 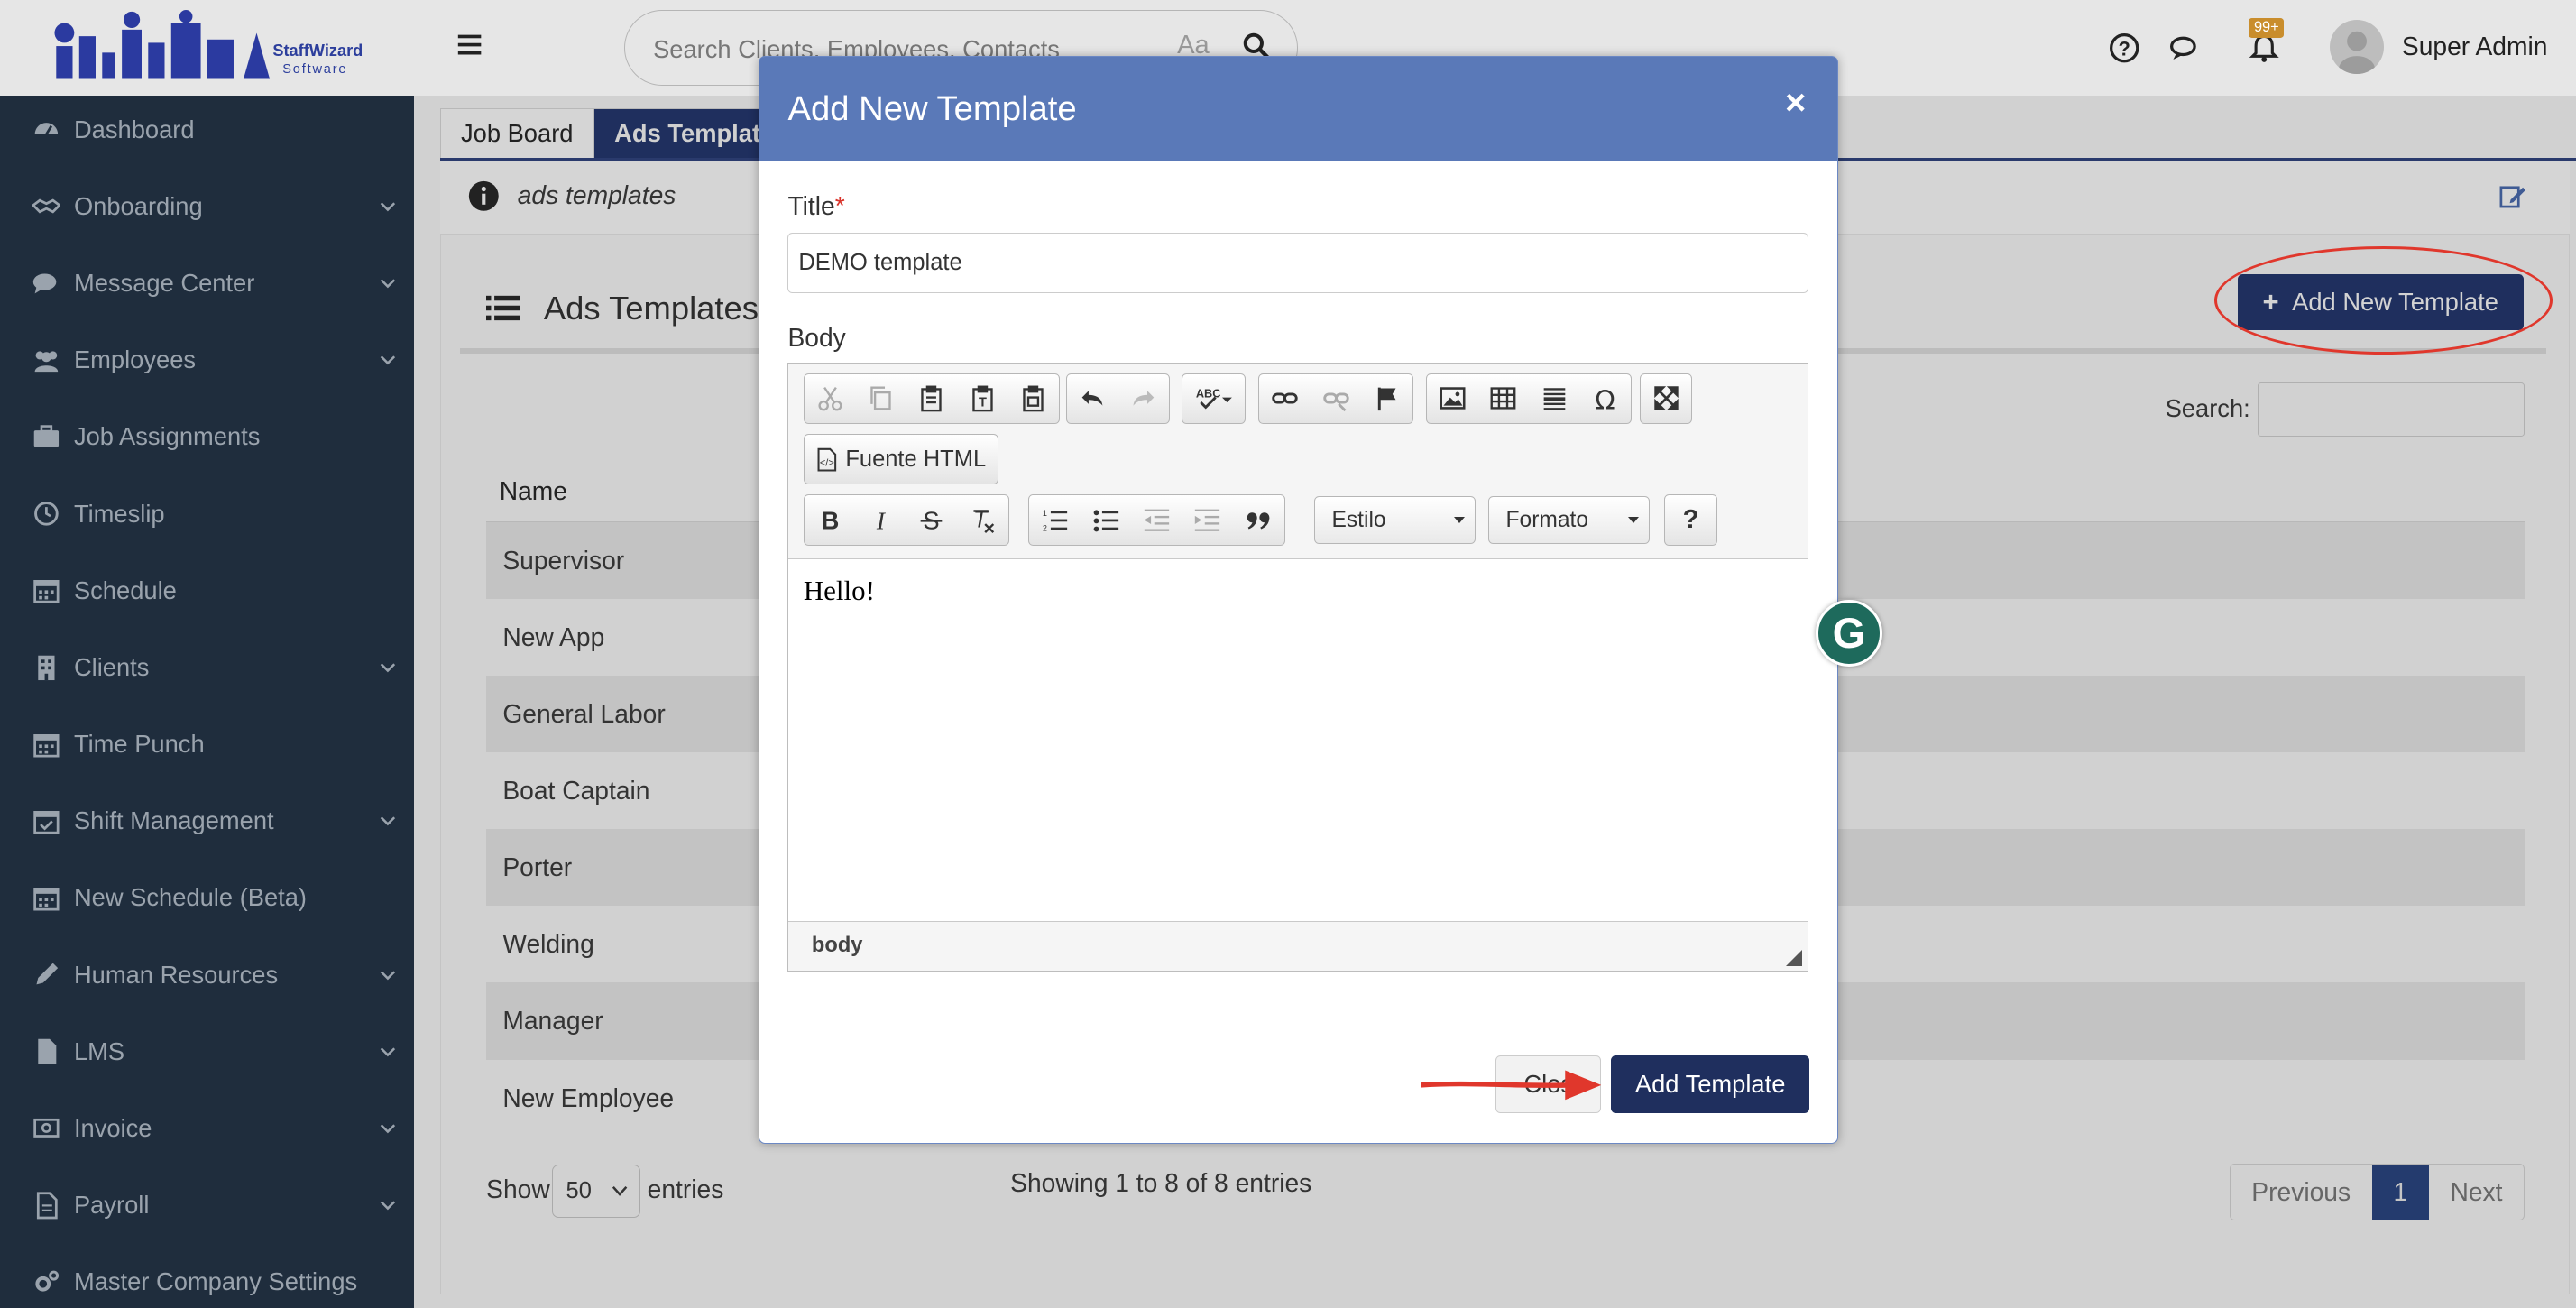 I want to click on pencil-icon, so click(x=47, y=975).